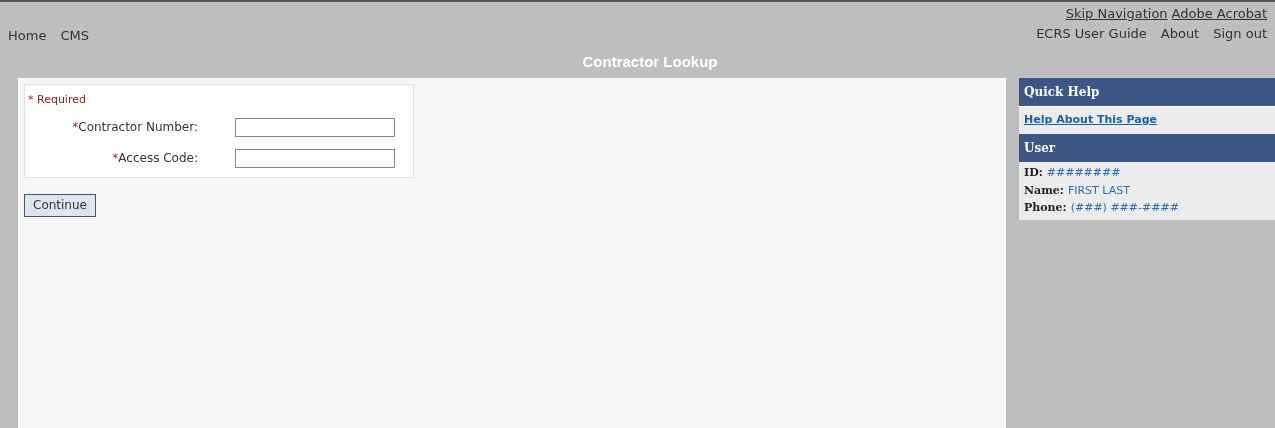  What do you see at coordinates (1098, 190) in the screenshot?
I see `user-value: FIRST LAST` at bounding box center [1098, 190].